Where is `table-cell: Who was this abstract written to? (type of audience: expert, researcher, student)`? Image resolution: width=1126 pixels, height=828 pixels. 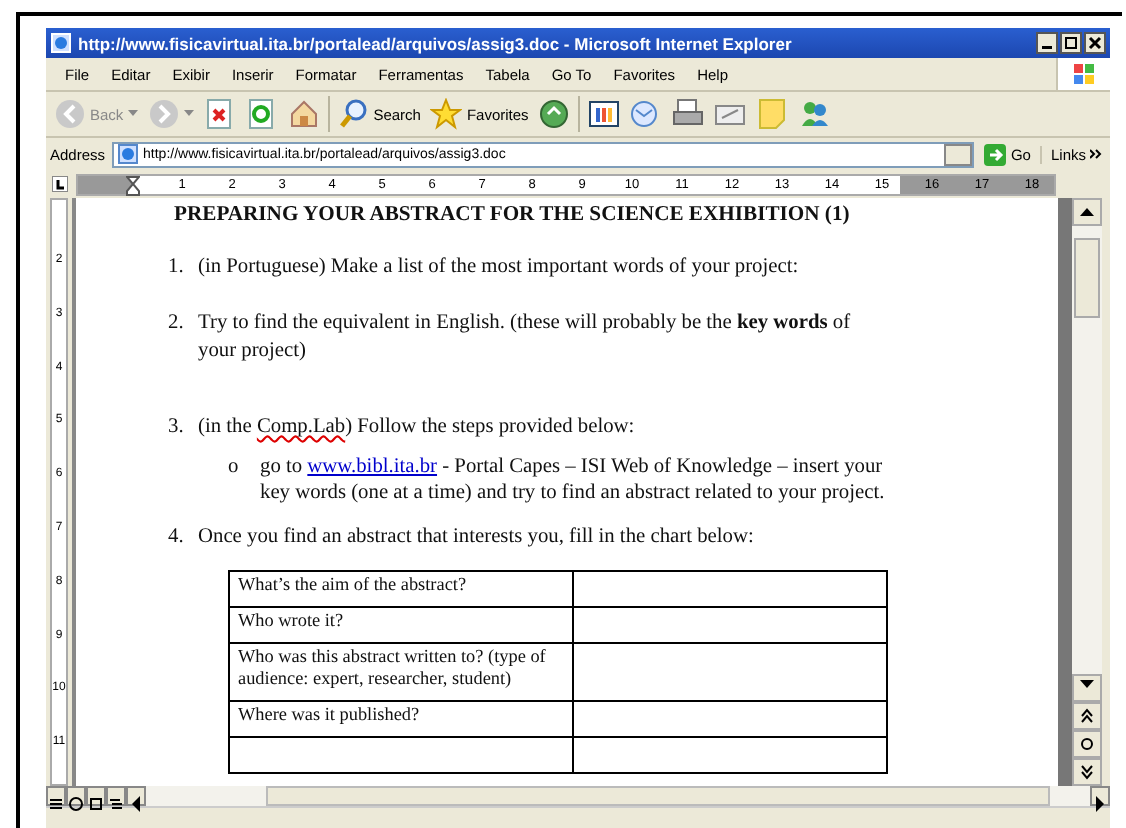
table-cell: Who was this abstract written to? (type of audience: expert, researcher, student) is located at coordinates (401, 672).